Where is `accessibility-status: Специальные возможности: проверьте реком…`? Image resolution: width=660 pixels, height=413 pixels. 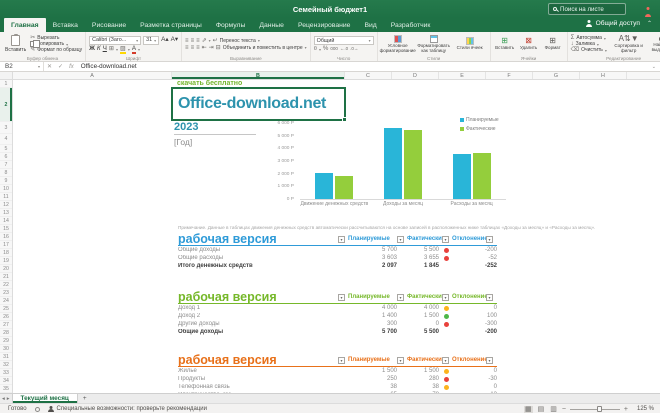 accessibility-status: Специальные возможности: проверьте реком… is located at coordinates (127, 409).